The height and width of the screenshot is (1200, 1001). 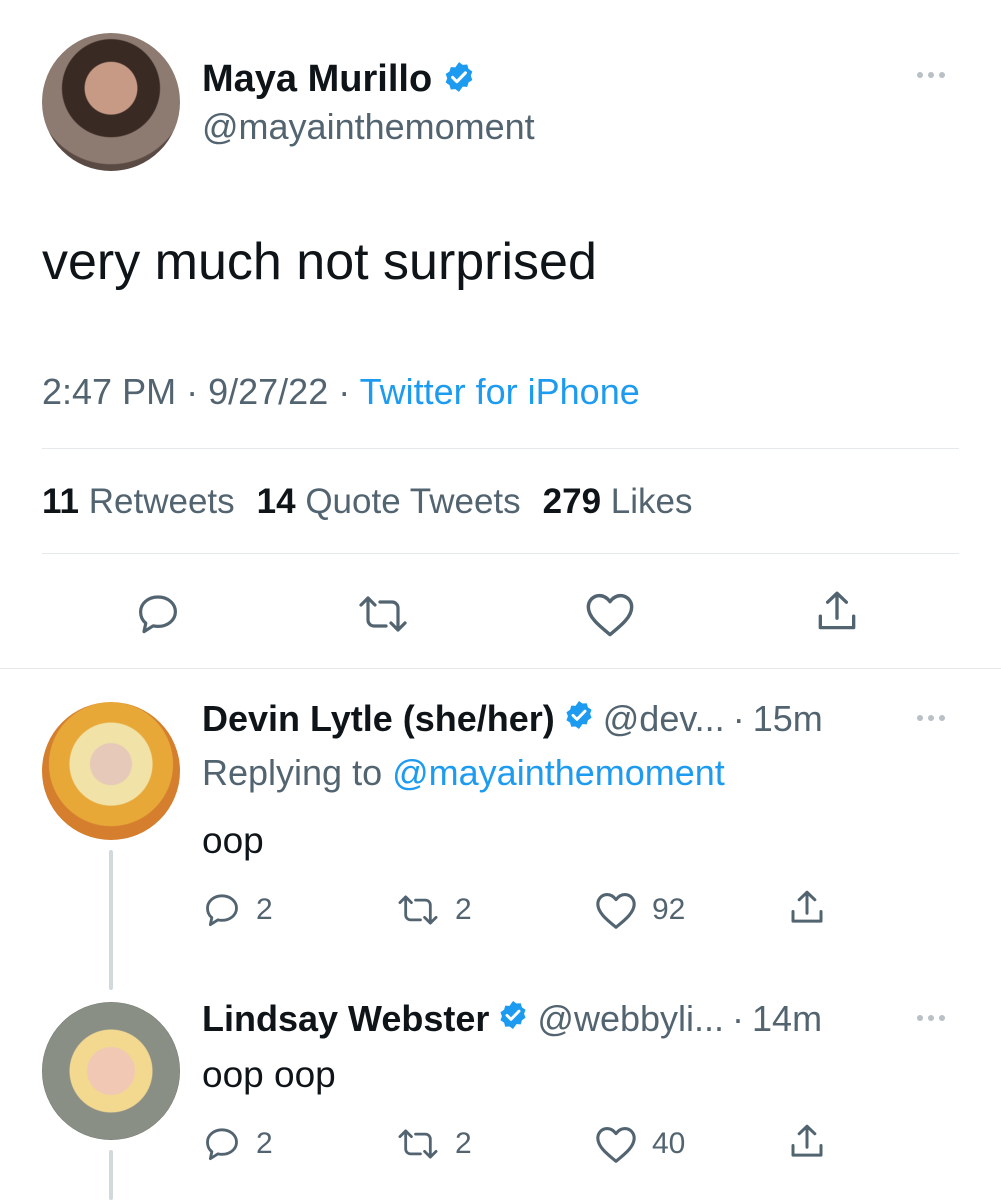 What do you see at coordinates (345, 1019) in the screenshot?
I see `reply-author-name: Lindsay Webster` at bounding box center [345, 1019].